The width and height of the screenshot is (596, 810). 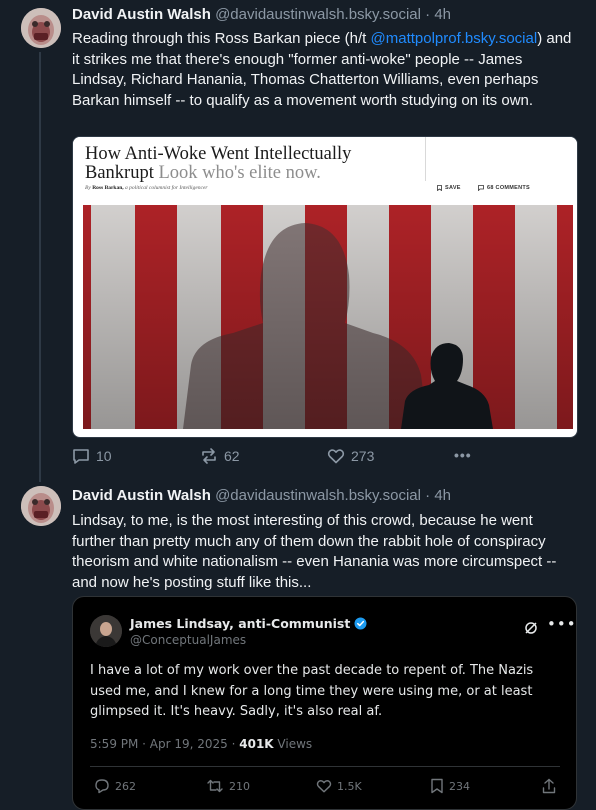 I want to click on embedded-author-name: James Lindsay, anti-Communist, so click(x=248, y=623).